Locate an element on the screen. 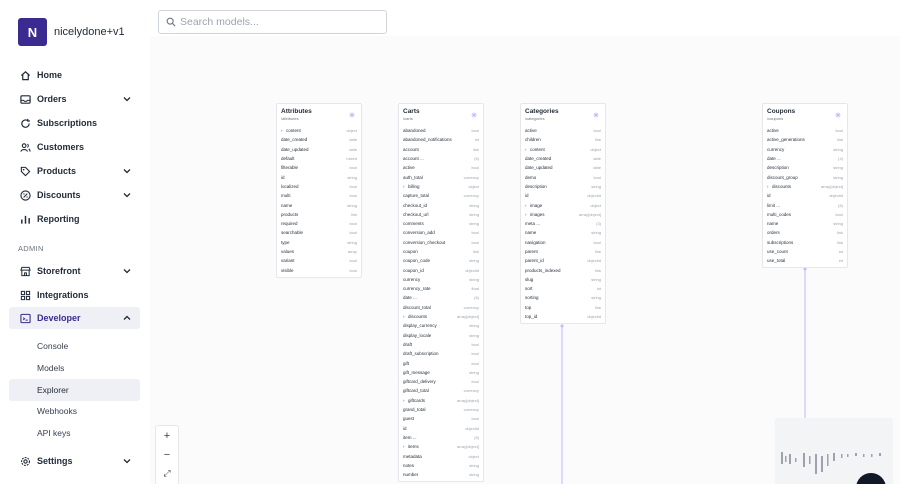 The height and width of the screenshot is (484, 900). field-row: › images array[object] is located at coordinates (563, 214).